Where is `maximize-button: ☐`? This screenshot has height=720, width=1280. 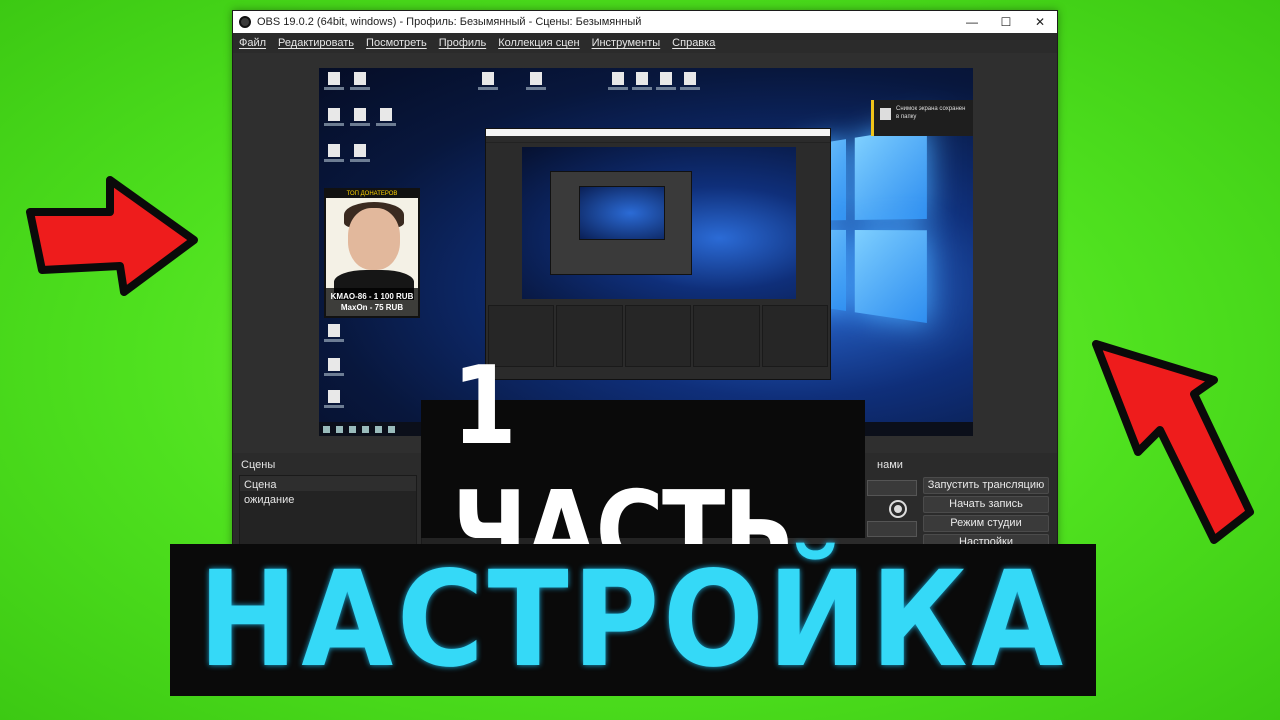 maximize-button: ☐ is located at coordinates (1006, 22).